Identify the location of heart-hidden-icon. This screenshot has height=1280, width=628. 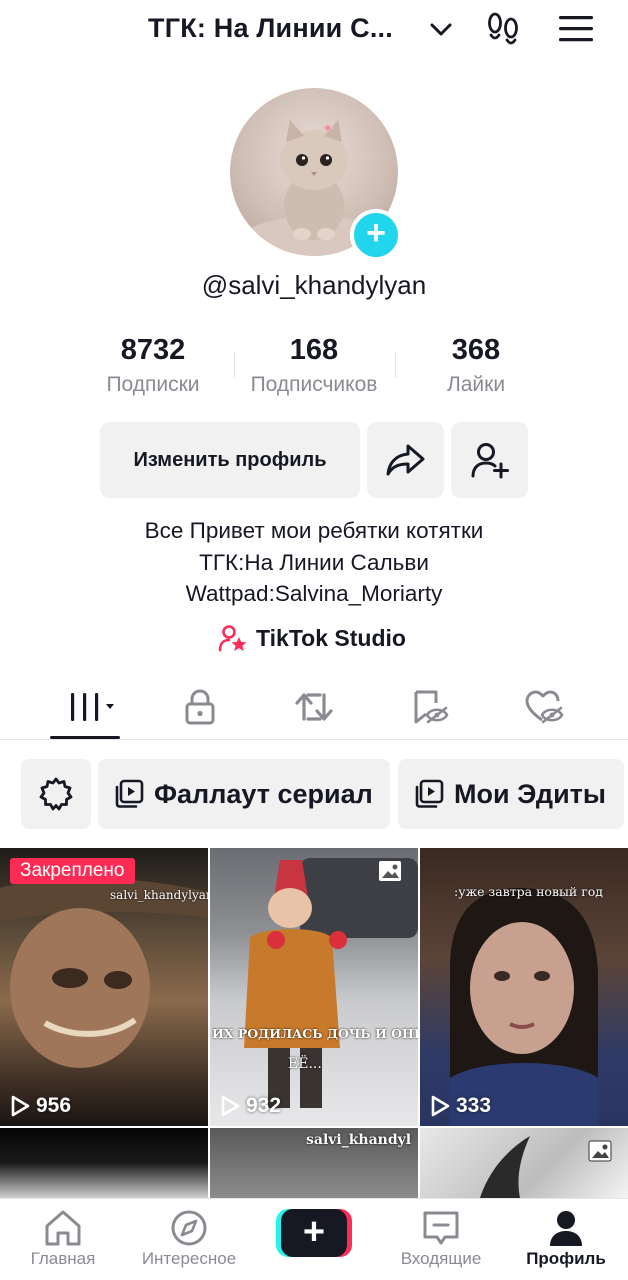
(544, 707).